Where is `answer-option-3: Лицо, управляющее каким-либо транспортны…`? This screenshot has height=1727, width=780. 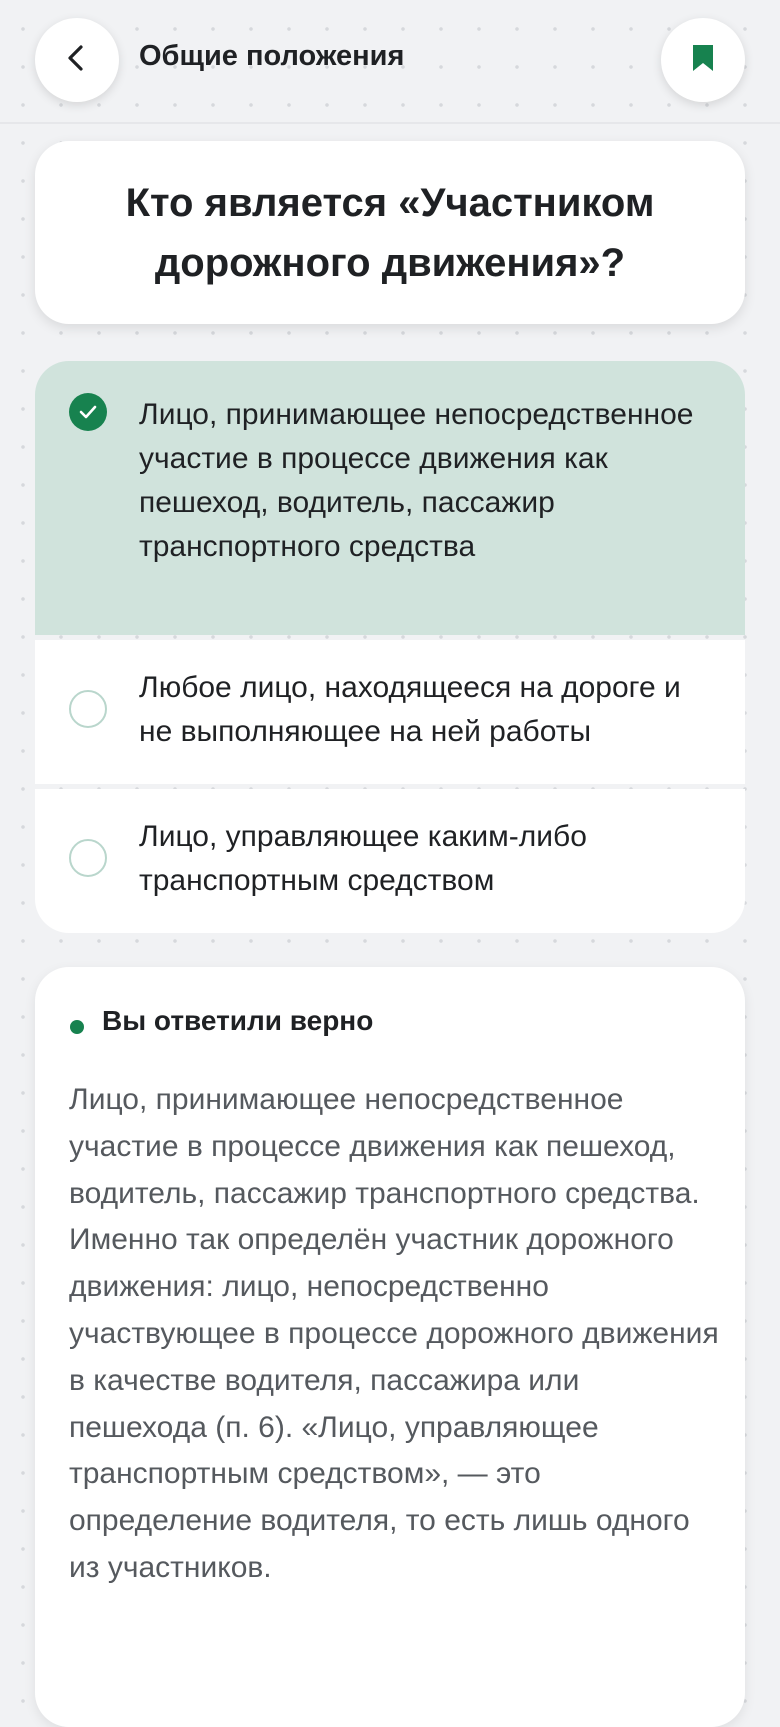
answer-option-3: Лицо, управляющее каким-либо транспортны… is located at coordinates (390, 861).